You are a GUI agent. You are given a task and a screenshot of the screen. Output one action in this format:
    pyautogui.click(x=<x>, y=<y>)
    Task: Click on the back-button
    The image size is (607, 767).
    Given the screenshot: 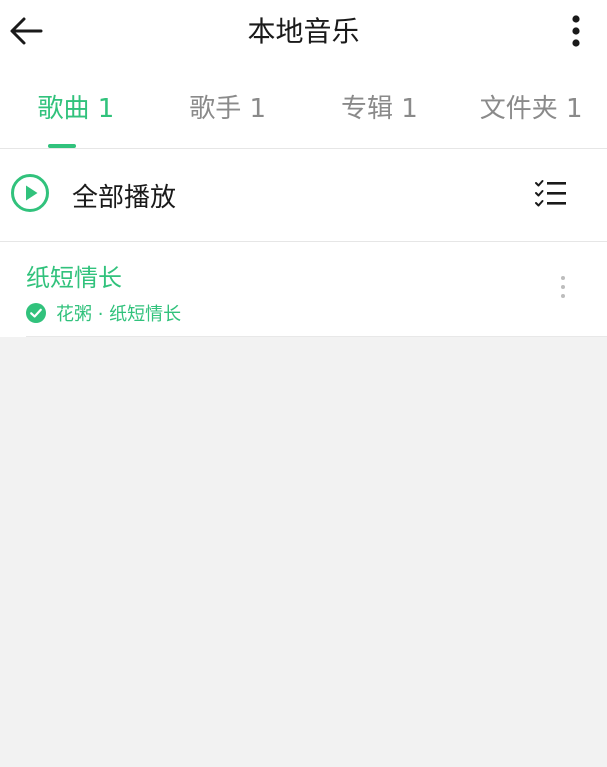 What is the action you would take?
    pyautogui.click(x=26, y=33)
    